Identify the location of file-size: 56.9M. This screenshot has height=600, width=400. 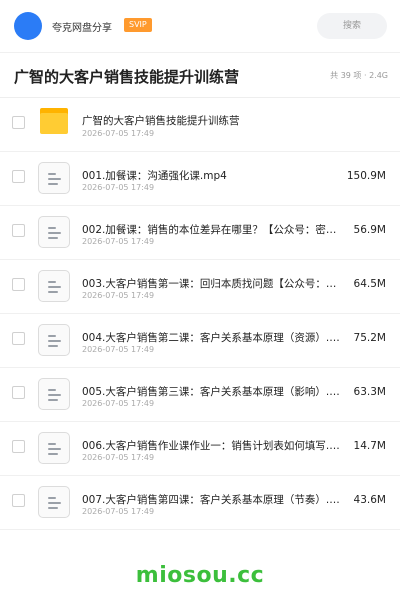
(369, 230).